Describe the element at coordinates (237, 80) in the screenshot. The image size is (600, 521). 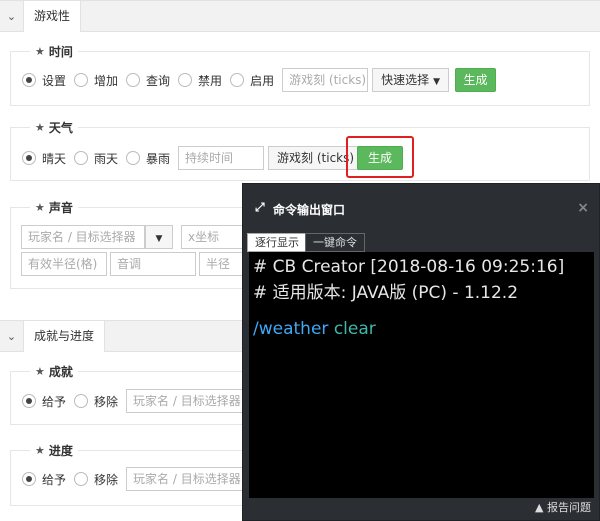
I see `radio-time-enable` at that location.